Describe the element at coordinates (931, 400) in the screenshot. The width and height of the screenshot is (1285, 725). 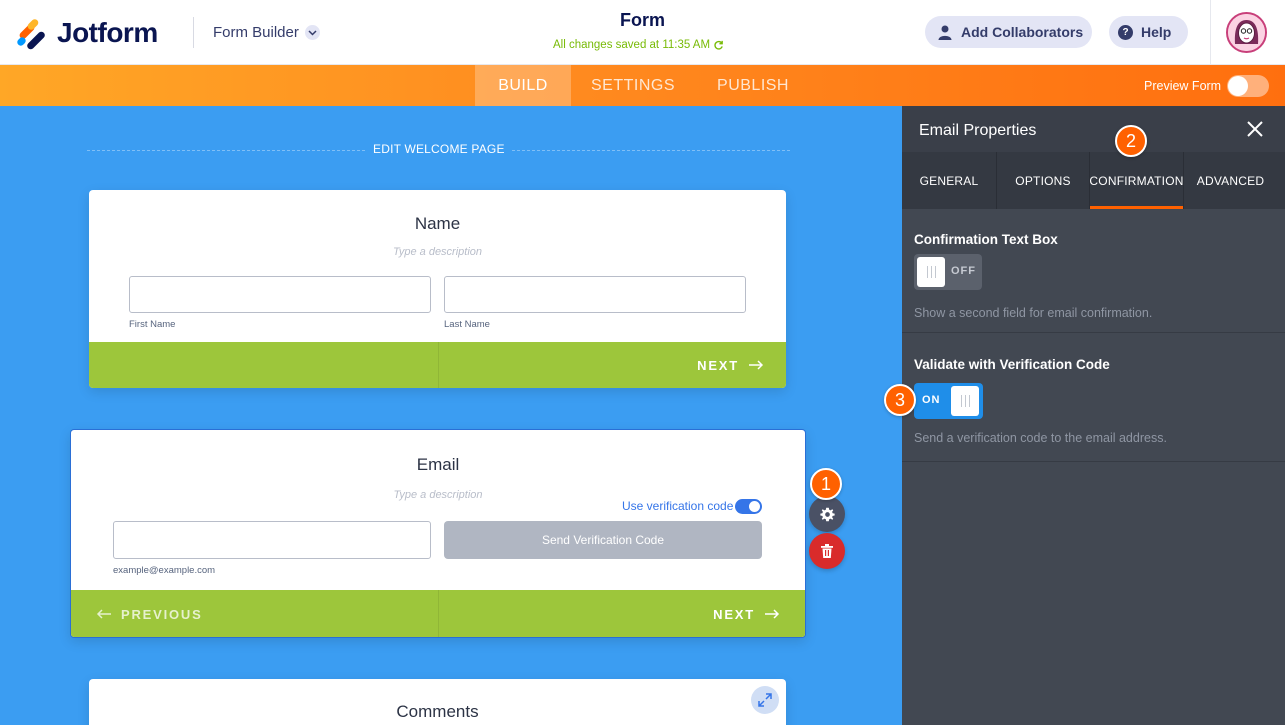
I see `toggle-on-label: ON` at that location.